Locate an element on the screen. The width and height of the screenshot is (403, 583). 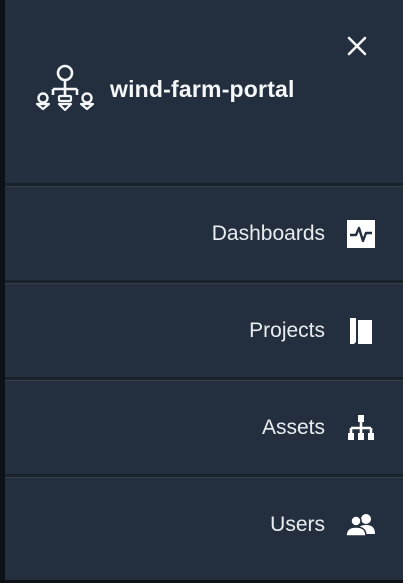
activity-chart-icon is located at coordinates (361, 234).